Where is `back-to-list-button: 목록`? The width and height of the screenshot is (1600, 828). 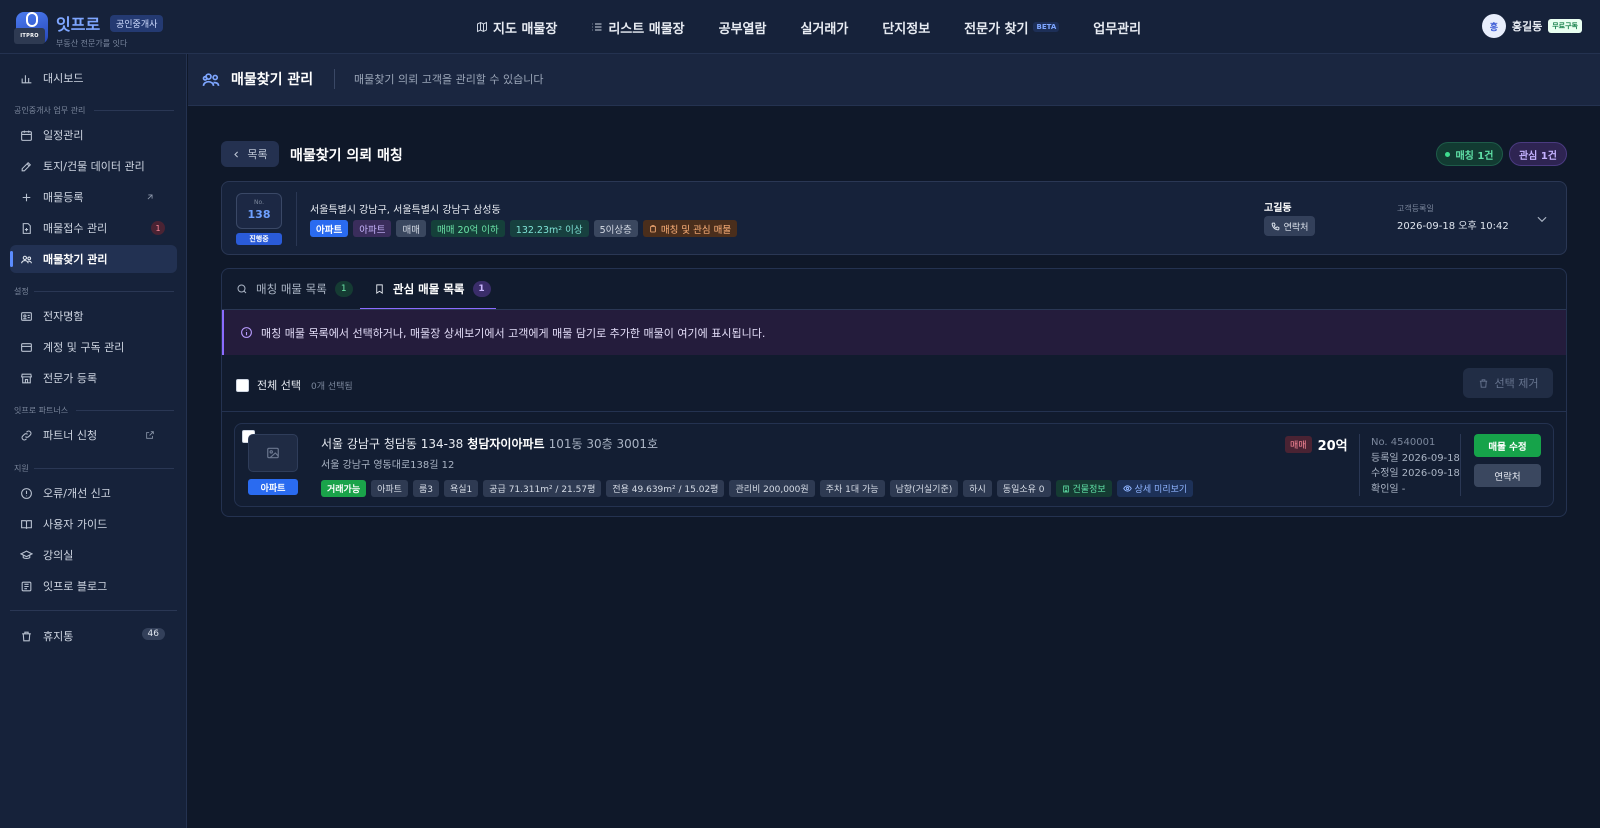
back-to-list-button: 목록 is located at coordinates (250, 154).